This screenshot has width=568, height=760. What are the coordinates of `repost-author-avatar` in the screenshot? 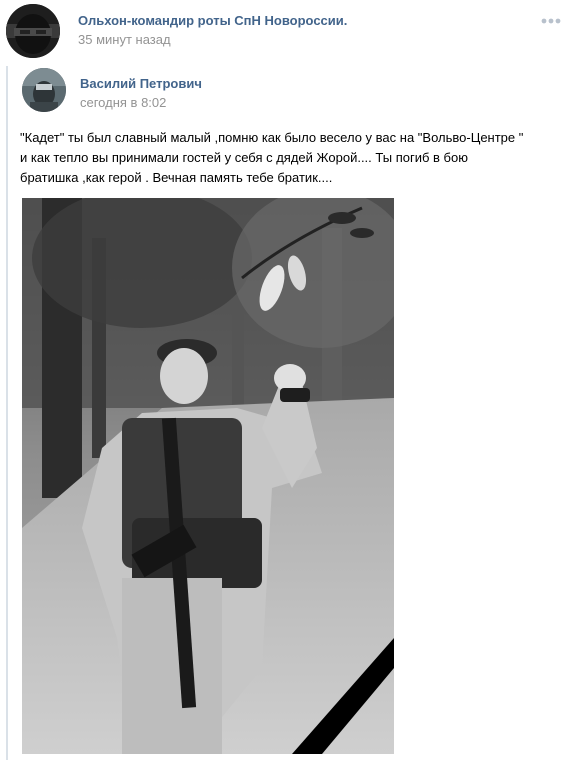 It's located at (44, 90).